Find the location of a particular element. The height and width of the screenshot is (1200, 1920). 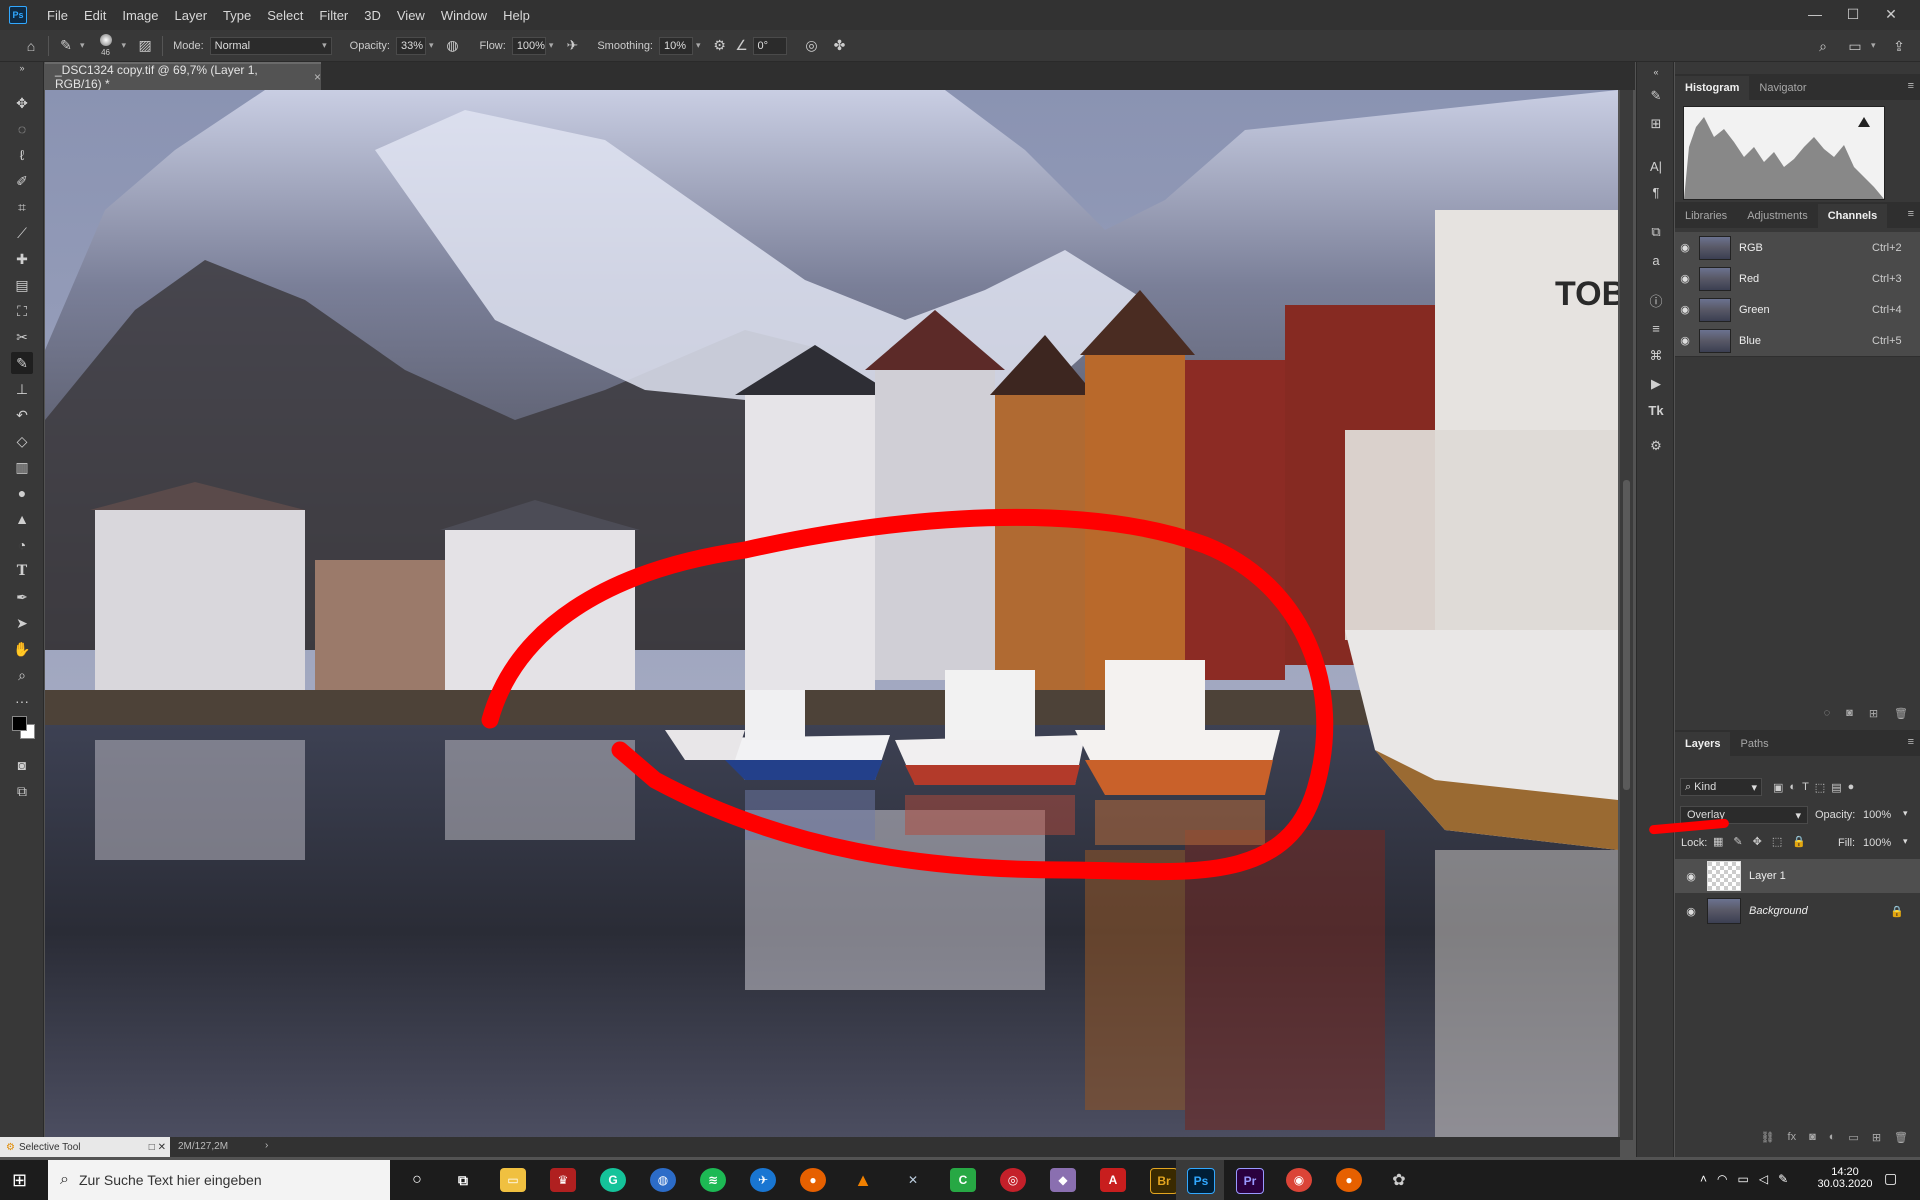

file-explorer-icon: ▭ is located at coordinates (513, 1180).